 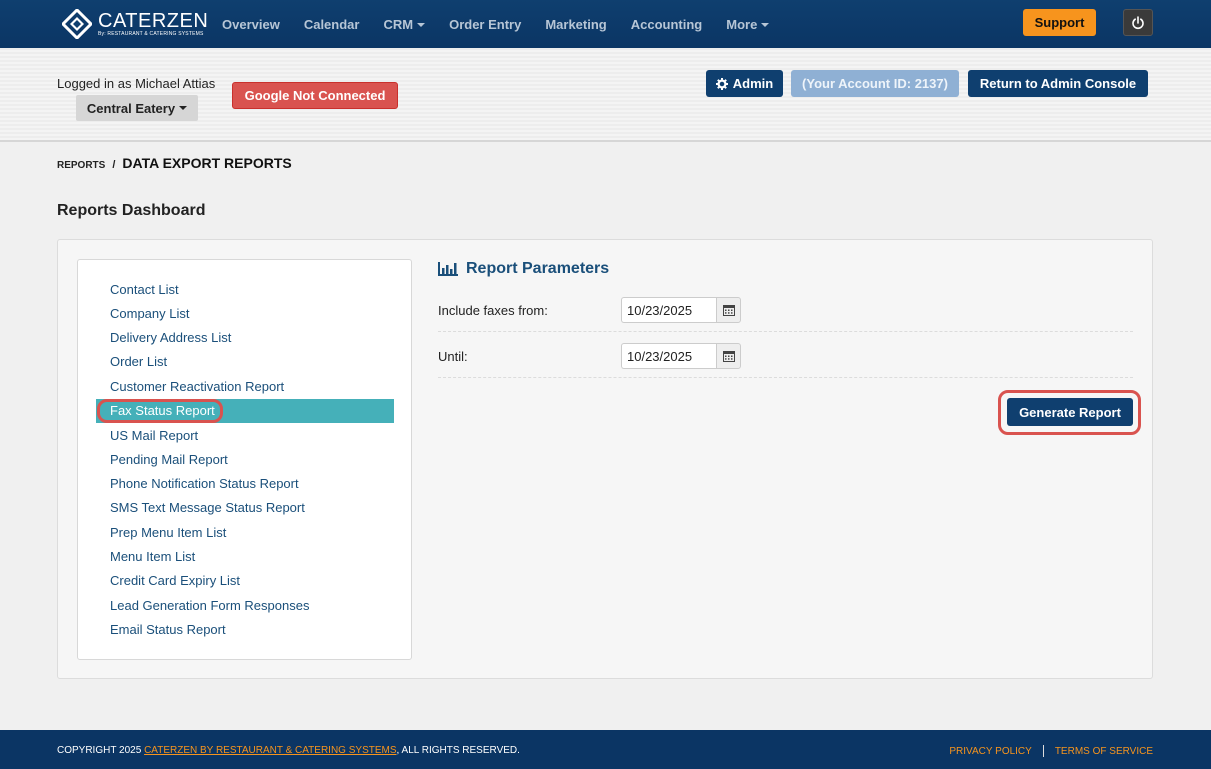 I want to click on from-date-calendar-button, so click(x=728, y=310).